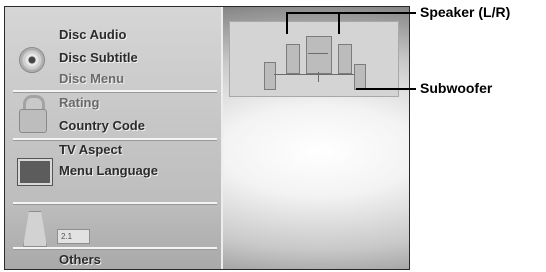 This screenshot has width=546, height=272. I want to click on menu-item-rating: Rating, so click(79, 102).